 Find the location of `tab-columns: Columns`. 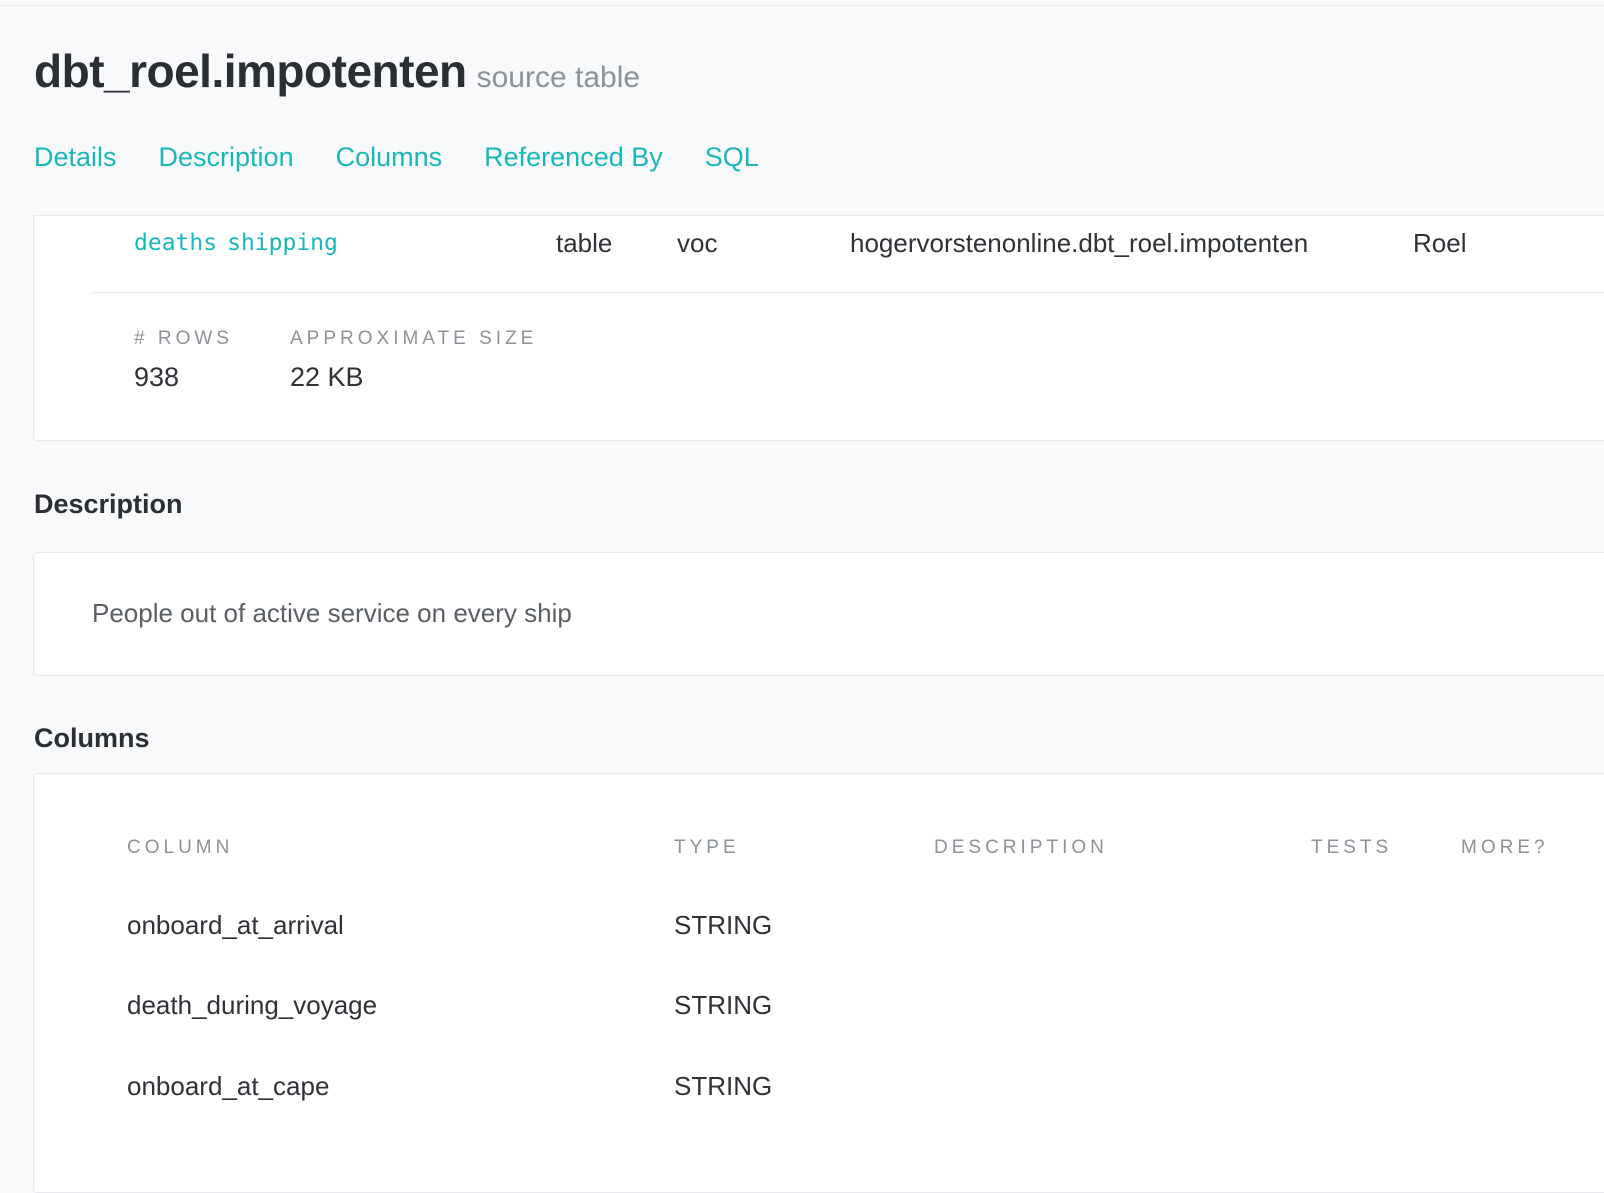

tab-columns: Columns is located at coordinates (389, 157).